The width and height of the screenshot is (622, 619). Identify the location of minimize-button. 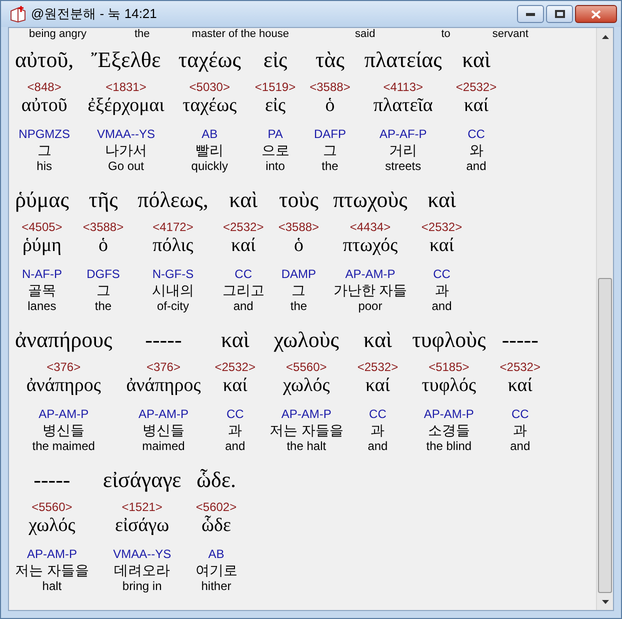
(530, 14).